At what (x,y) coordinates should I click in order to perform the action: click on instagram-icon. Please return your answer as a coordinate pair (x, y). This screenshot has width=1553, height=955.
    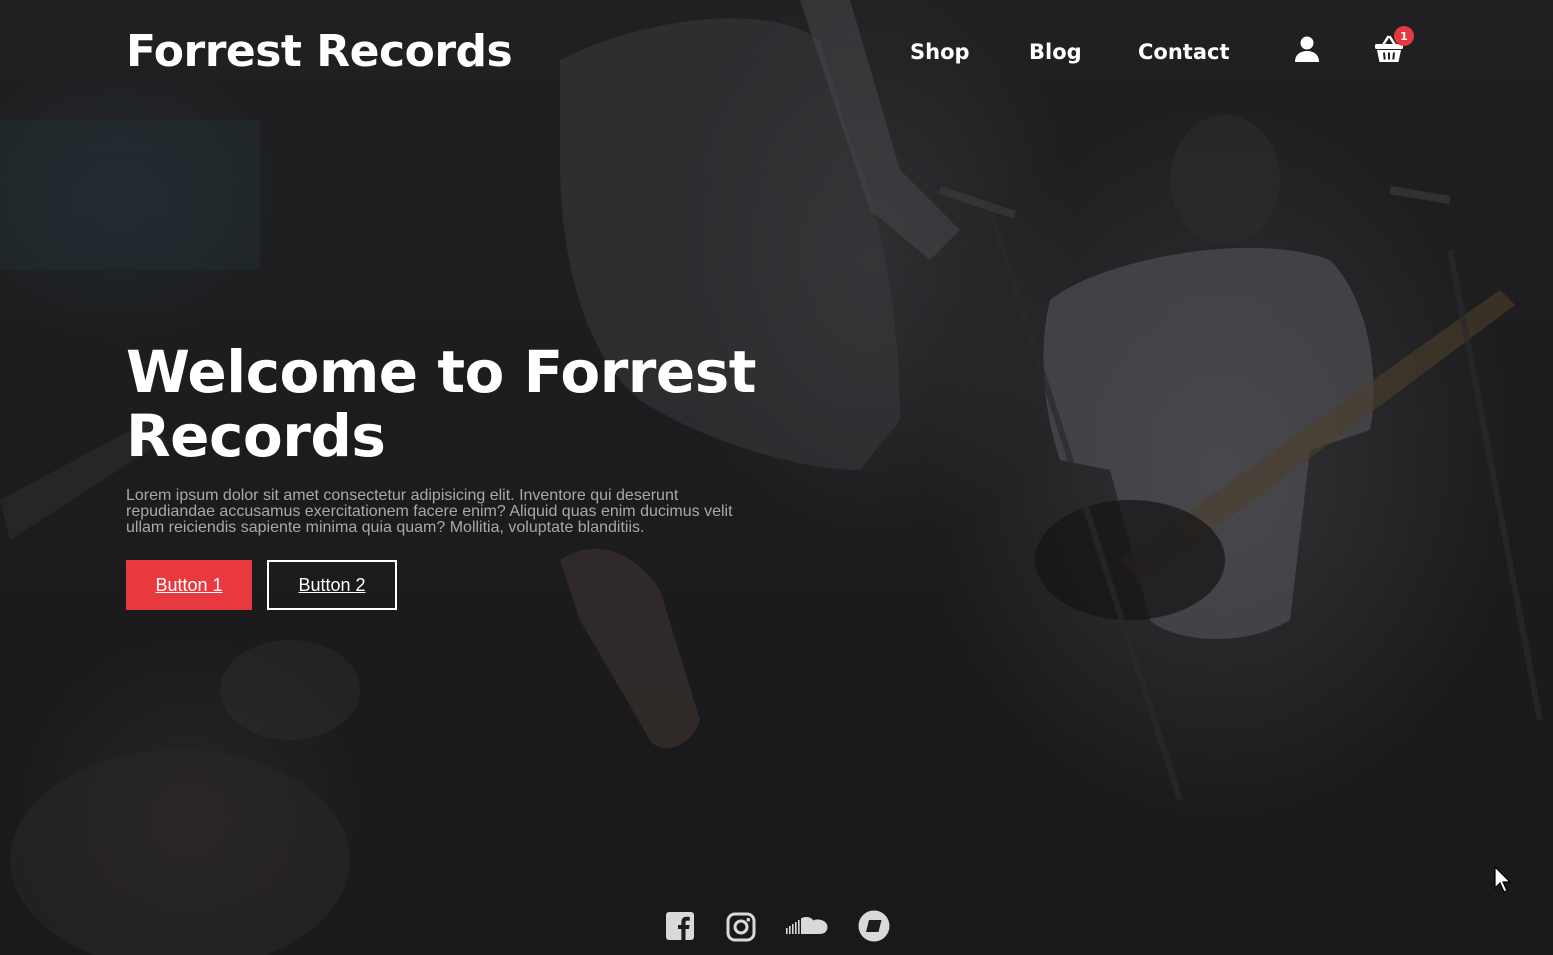
    Looking at the image, I should click on (741, 929).